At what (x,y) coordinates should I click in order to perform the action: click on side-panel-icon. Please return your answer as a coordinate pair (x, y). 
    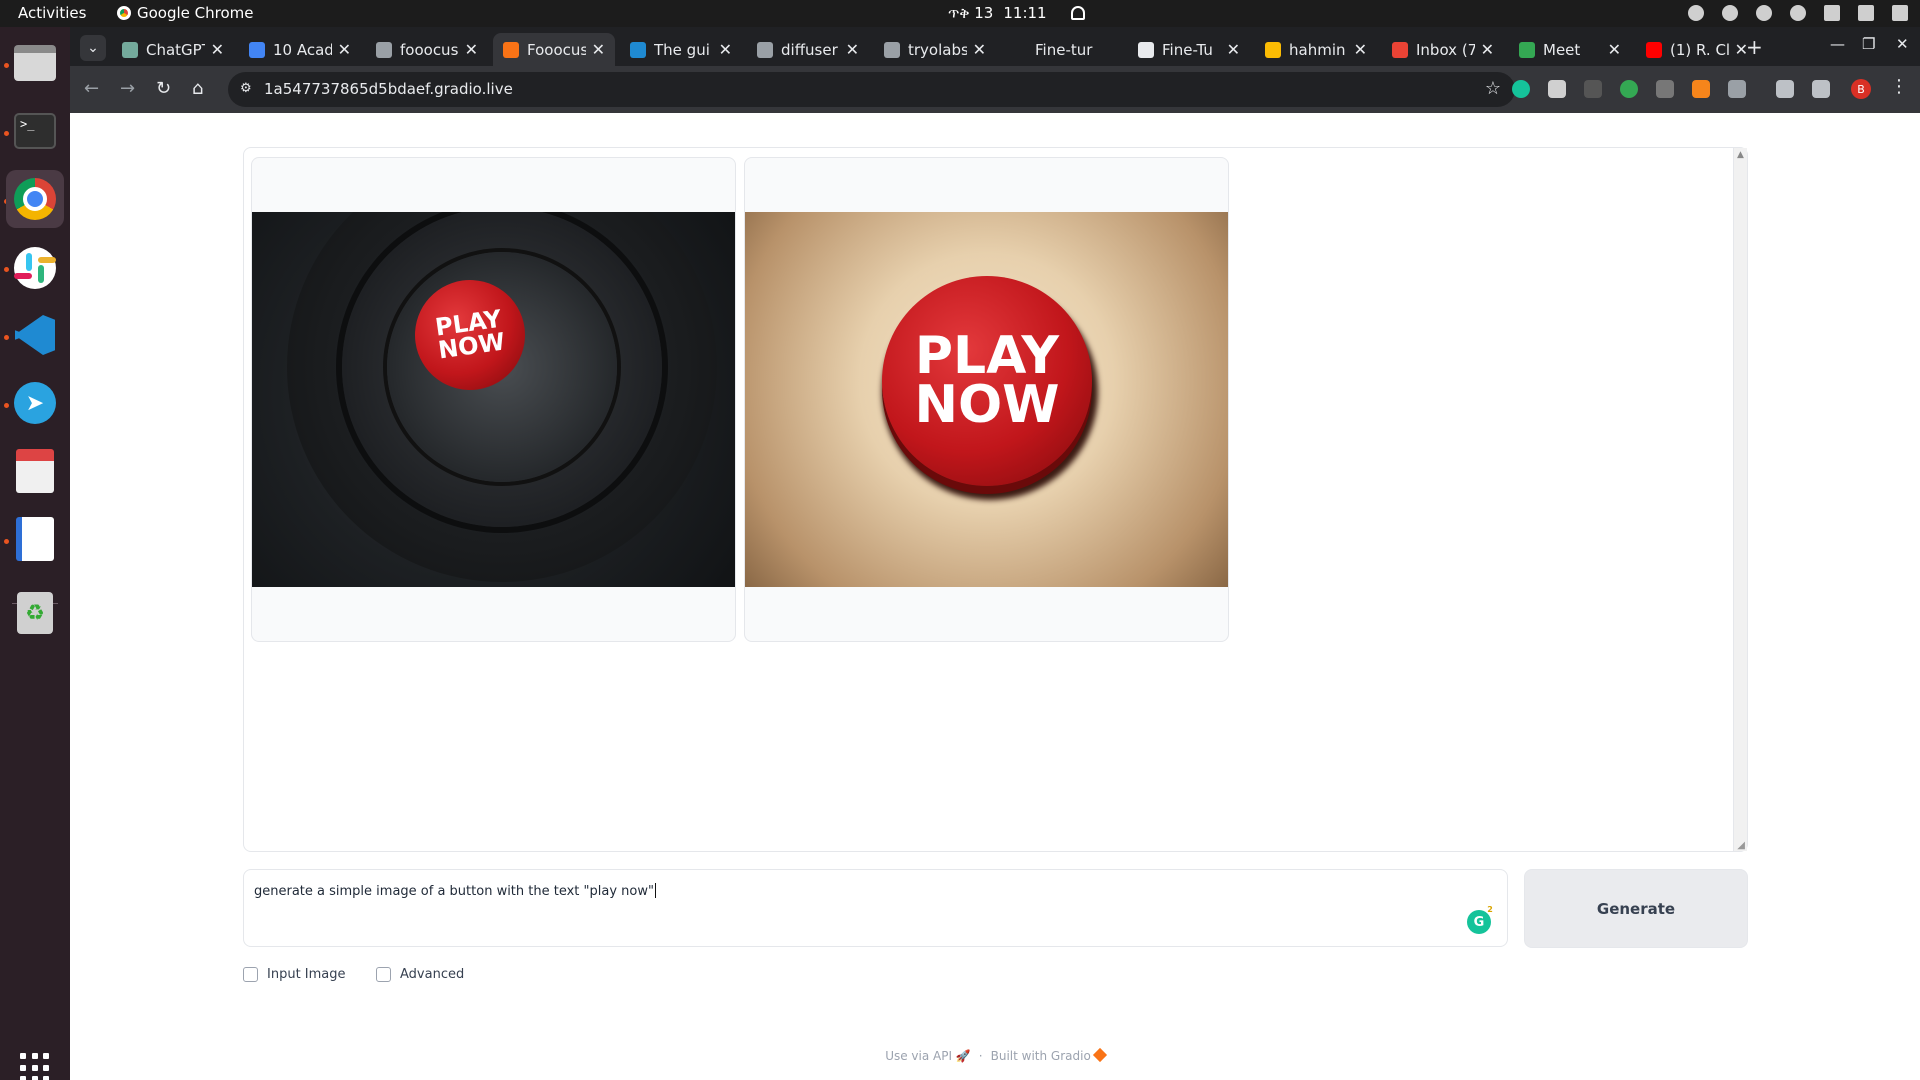
    Looking at the image, I should click on (1821, 89).